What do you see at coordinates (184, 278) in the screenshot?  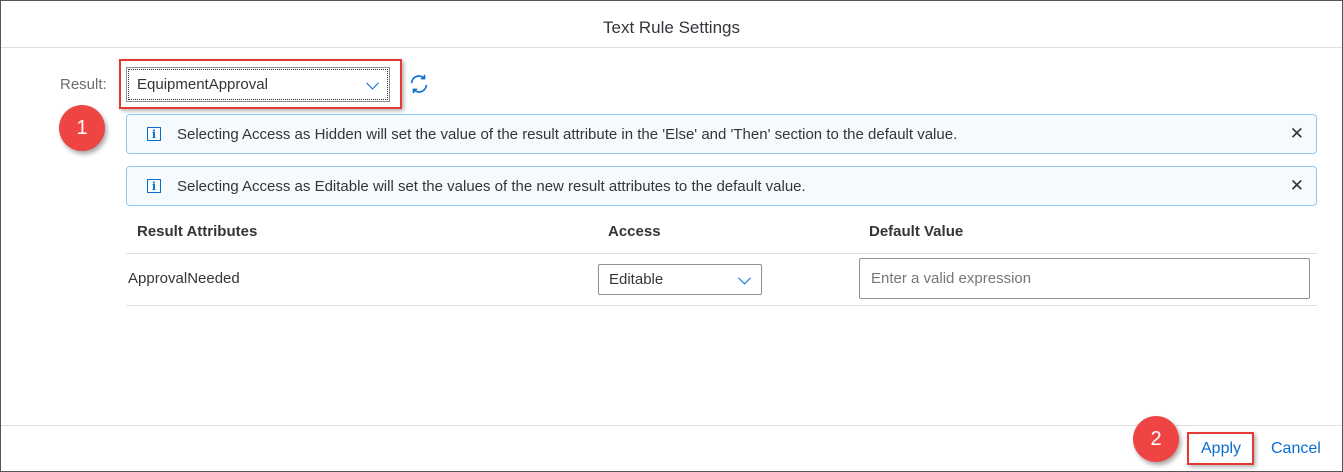 I see `attribute-name: ApprovalNeeded` at bounding box center [184, 278].